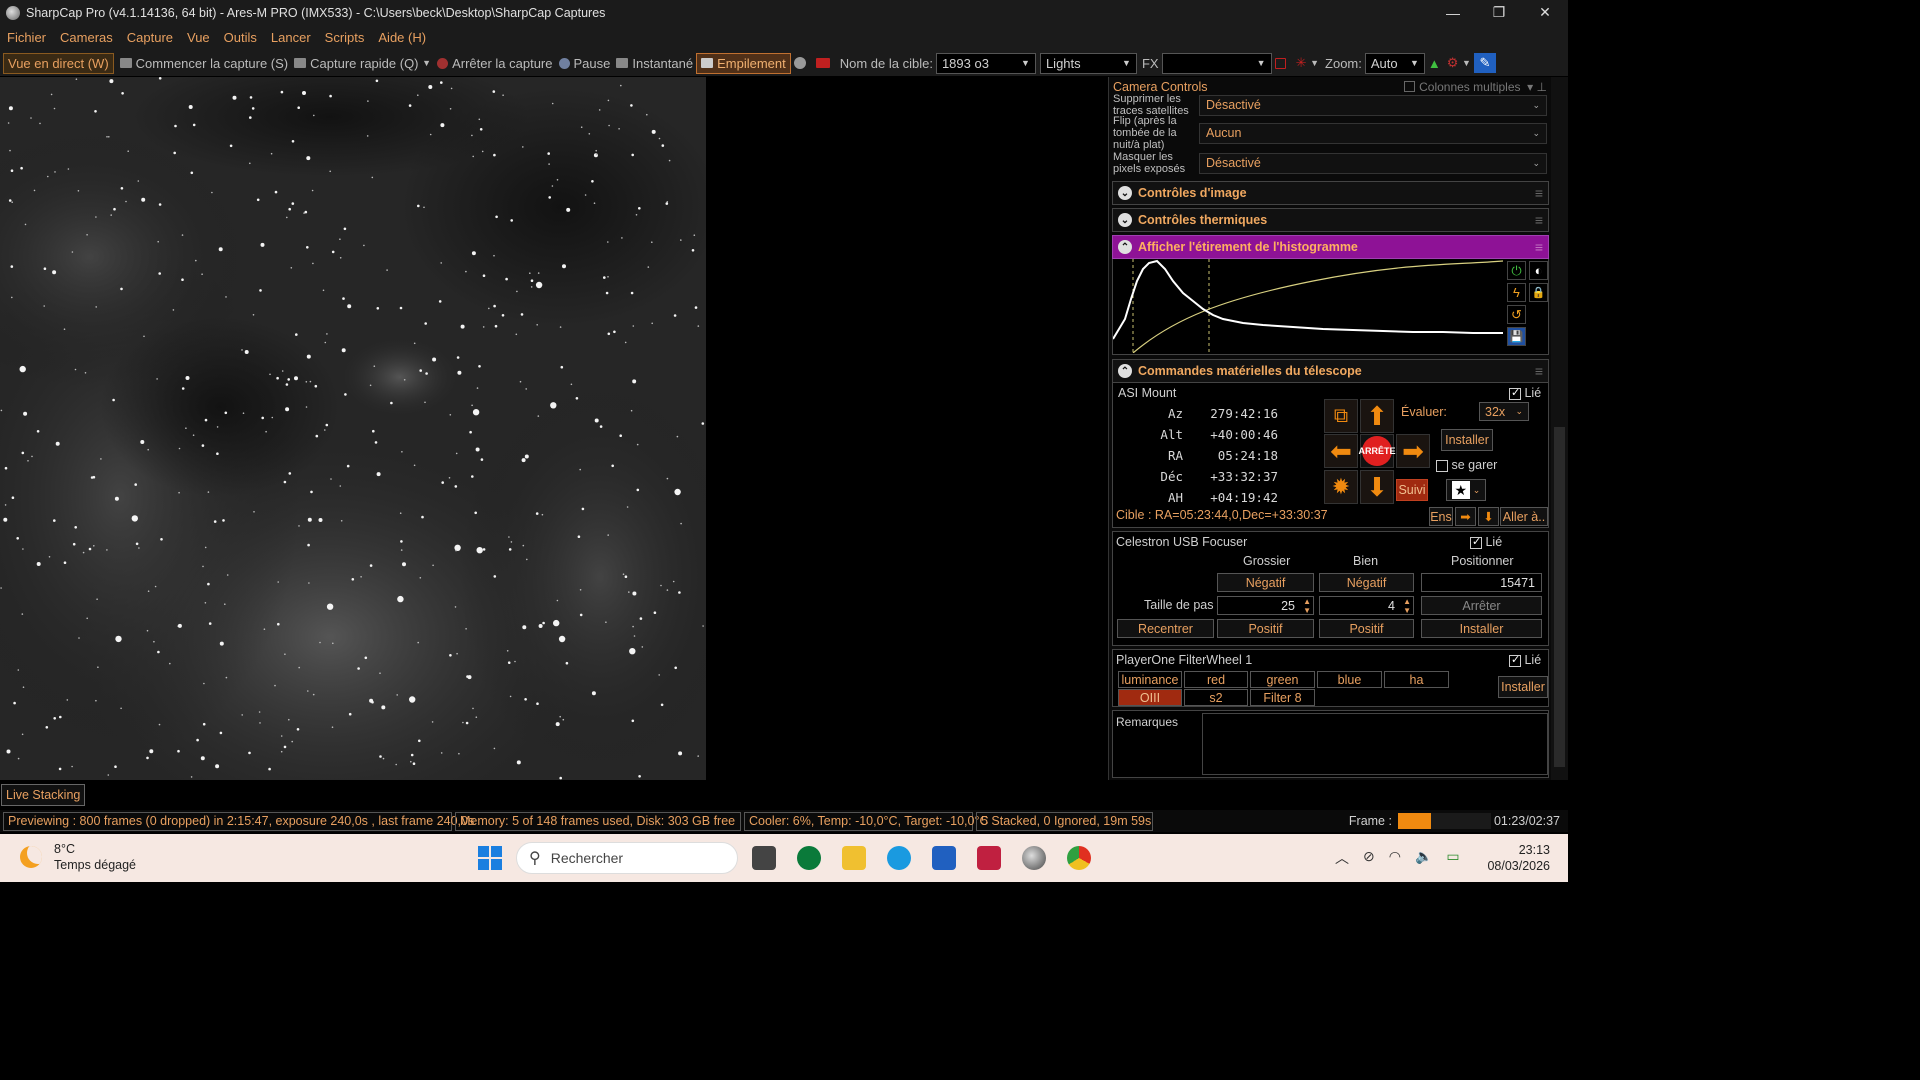 This screenshot has height=1080, width=1920. I want to click on fine-negative-button: Négatif, so click(1366, 582).